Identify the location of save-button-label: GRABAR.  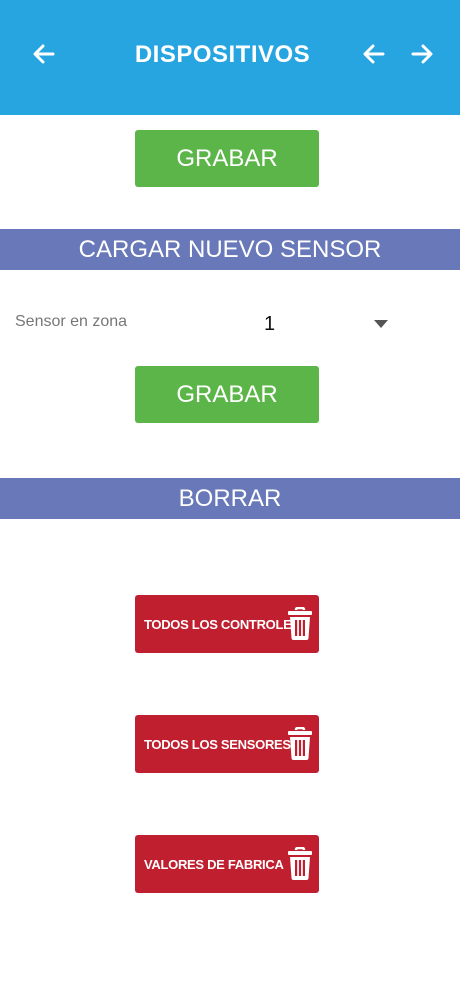
(227, 158).